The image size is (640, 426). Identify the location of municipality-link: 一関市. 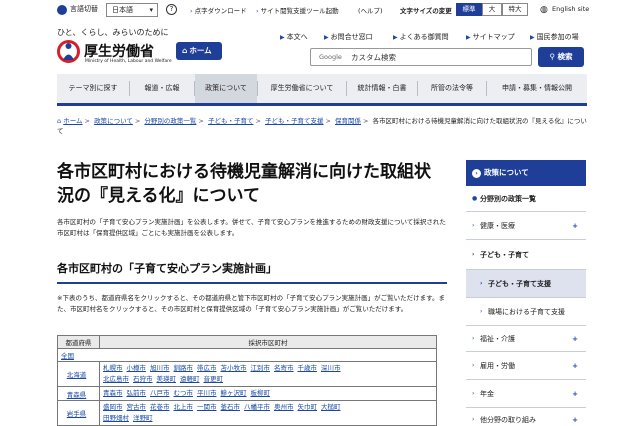
(207, 407).